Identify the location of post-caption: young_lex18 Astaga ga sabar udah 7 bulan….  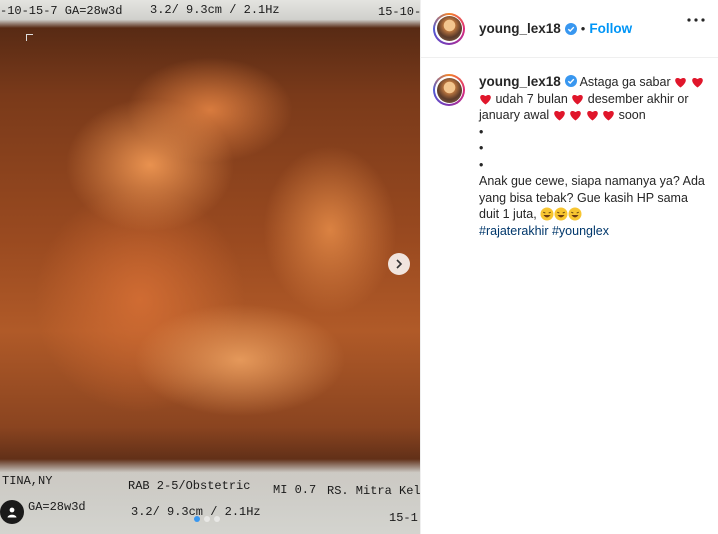
(569, 148).